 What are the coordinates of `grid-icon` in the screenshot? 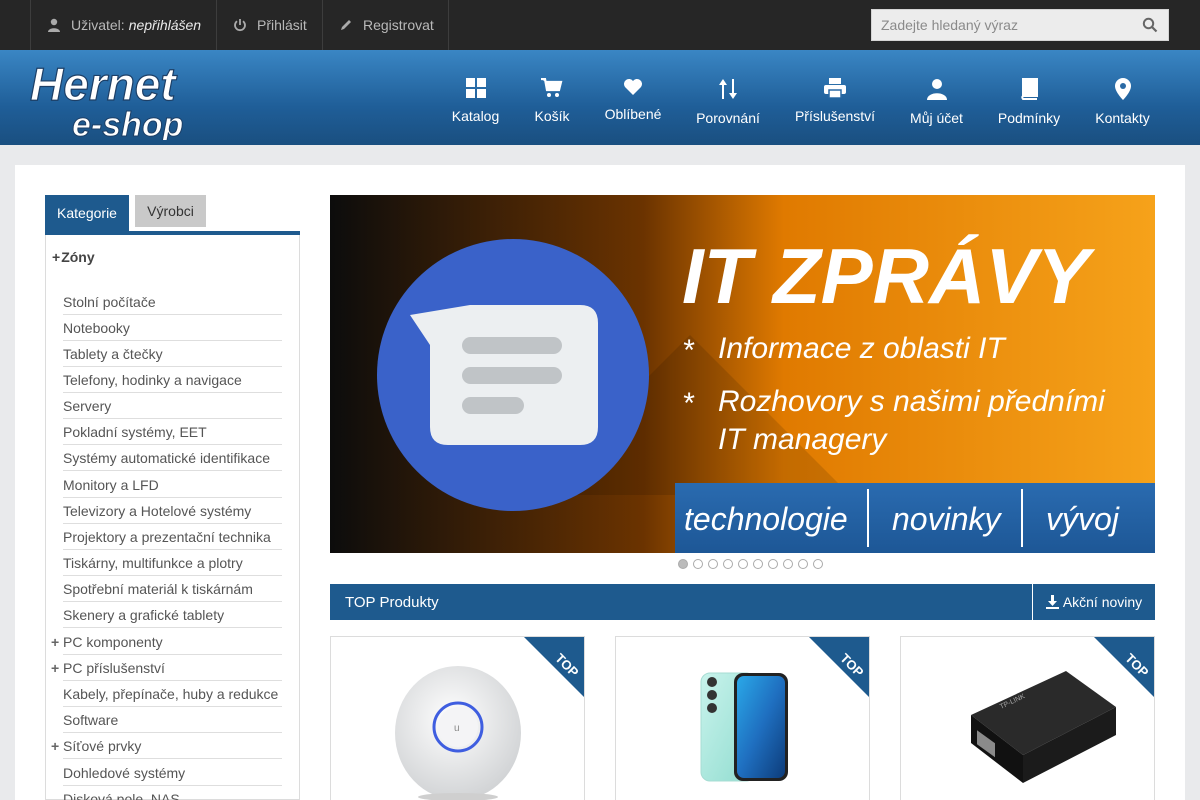 It's located at (475, 88).